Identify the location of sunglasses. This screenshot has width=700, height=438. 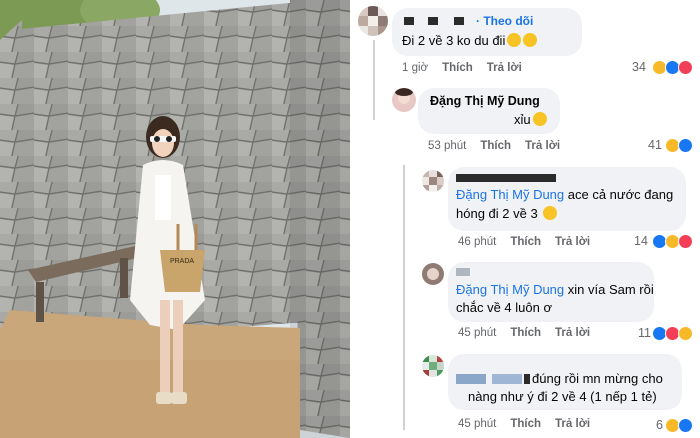
(163, 139).